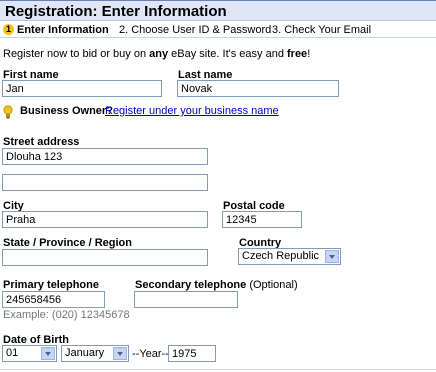 The width and height of the screenshot is (436, 372). I want to click on optional-note: (Optional), so click(273, 285).